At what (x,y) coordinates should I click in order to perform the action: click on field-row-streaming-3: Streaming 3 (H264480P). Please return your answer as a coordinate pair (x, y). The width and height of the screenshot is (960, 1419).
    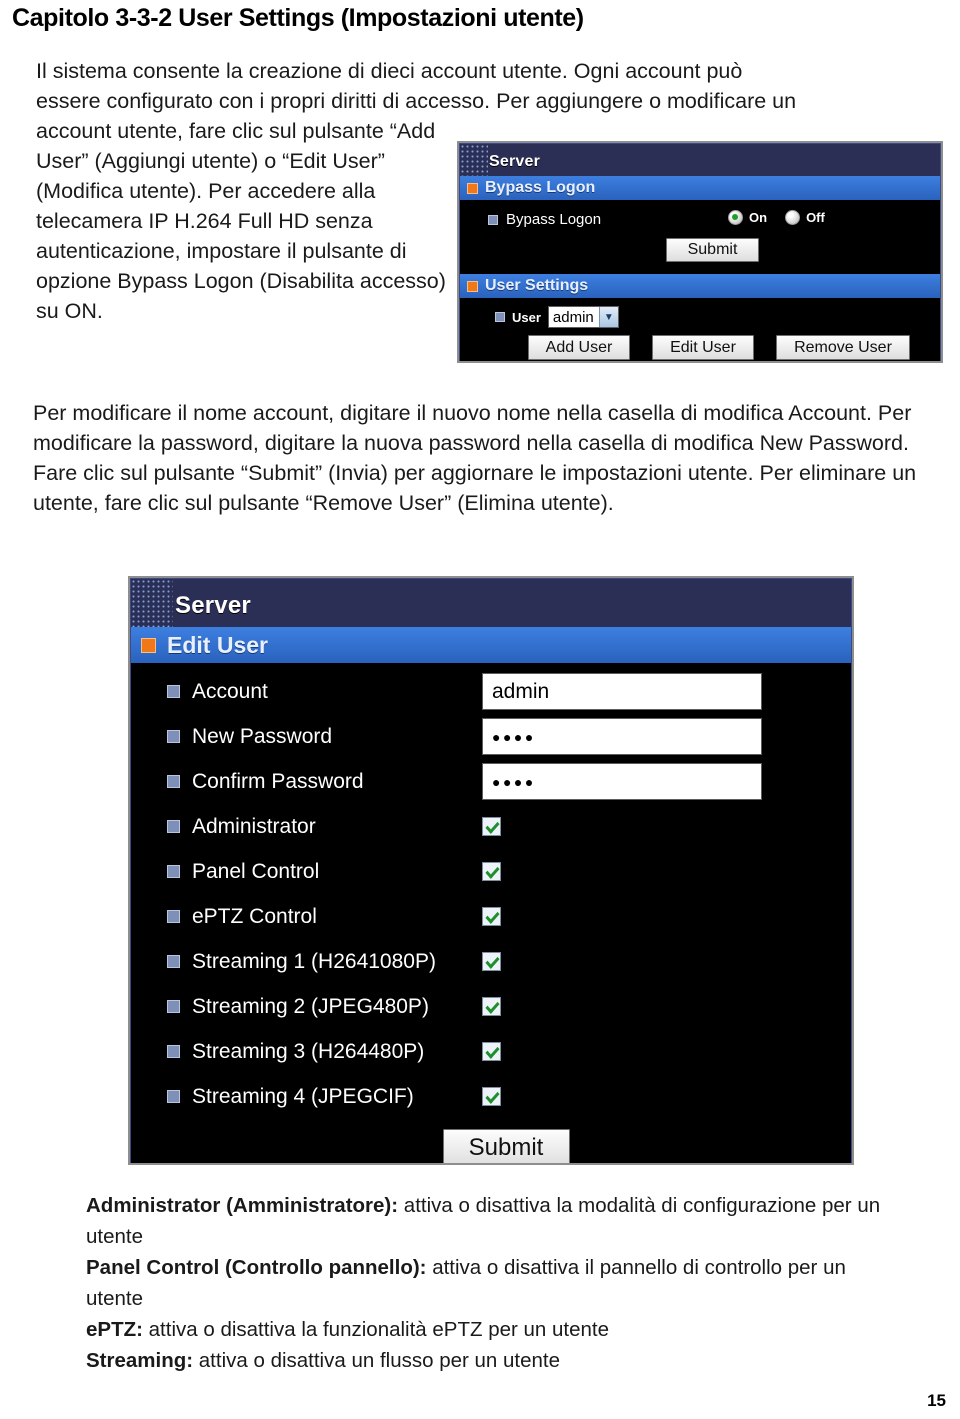
    Looking at the image, I should click on (491, 1051).